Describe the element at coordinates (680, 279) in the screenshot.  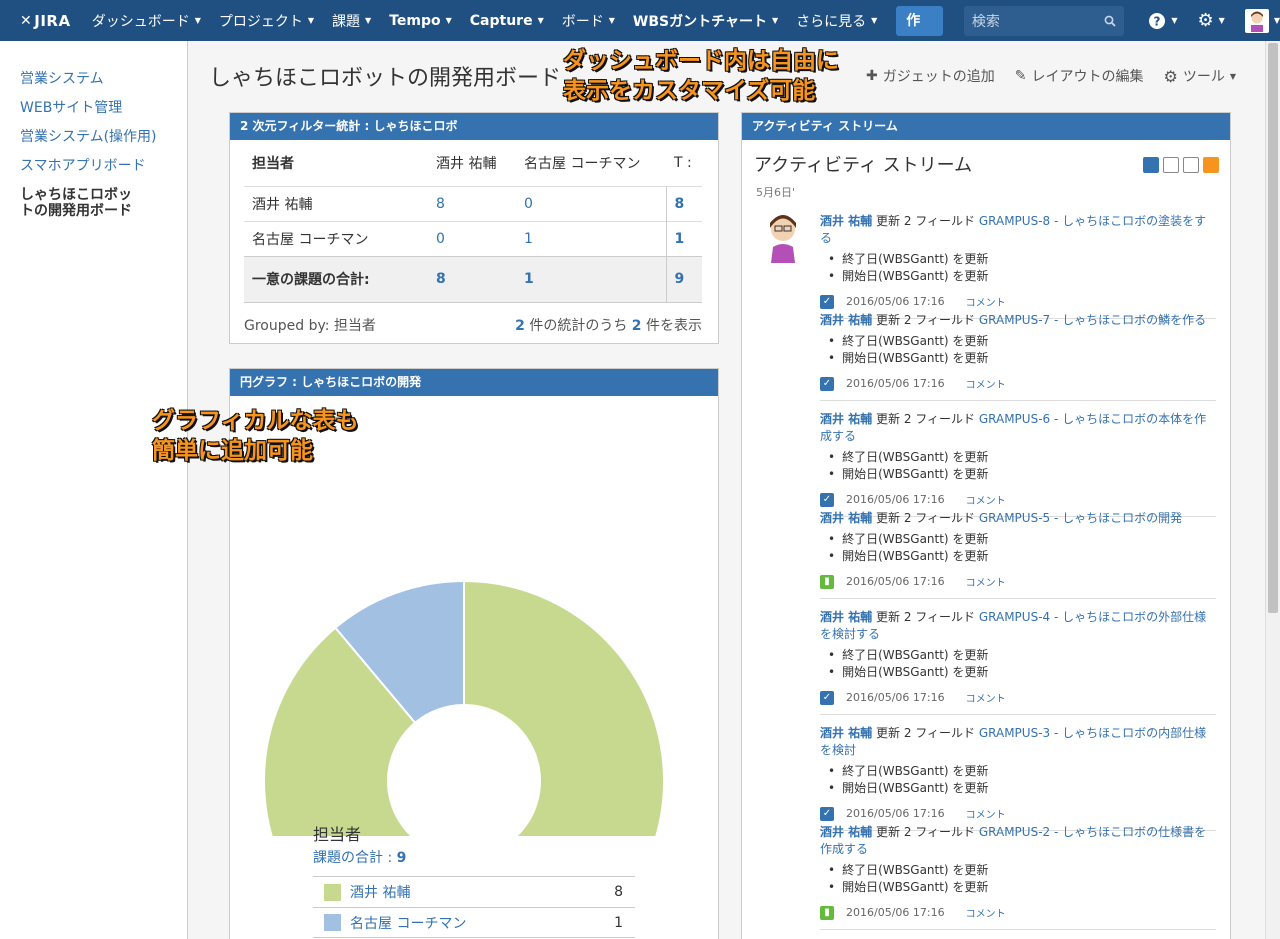
I see `cell-link: 9` at that location.